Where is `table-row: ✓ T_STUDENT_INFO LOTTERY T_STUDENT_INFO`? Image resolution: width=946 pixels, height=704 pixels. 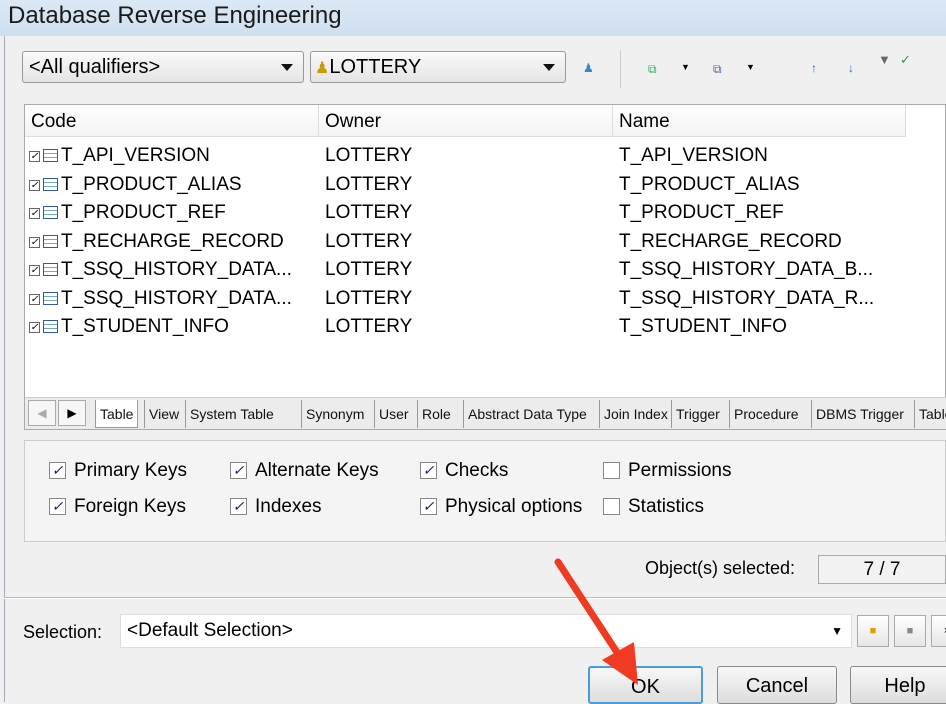
table-row: ✓ T_STUDENT_INFO LOTTERY T_STUDENT_INFO is located at coordinates (479, 328).